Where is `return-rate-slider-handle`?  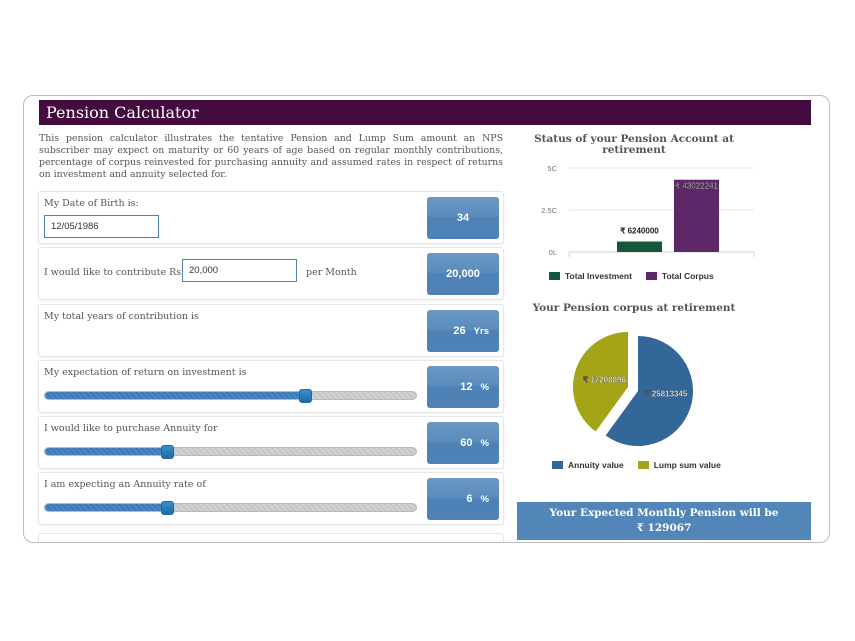
return-rate-slider-handle is located at coordinates (305, 396).